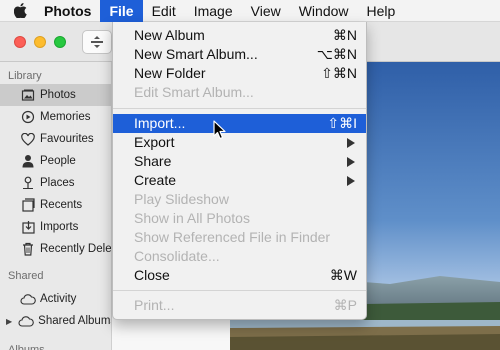 The height and width of the screenshot is (350, 500). Describe the element at coordinates (169, 35) in the screenshot. I see `menu-item-label: New Album` at that location.